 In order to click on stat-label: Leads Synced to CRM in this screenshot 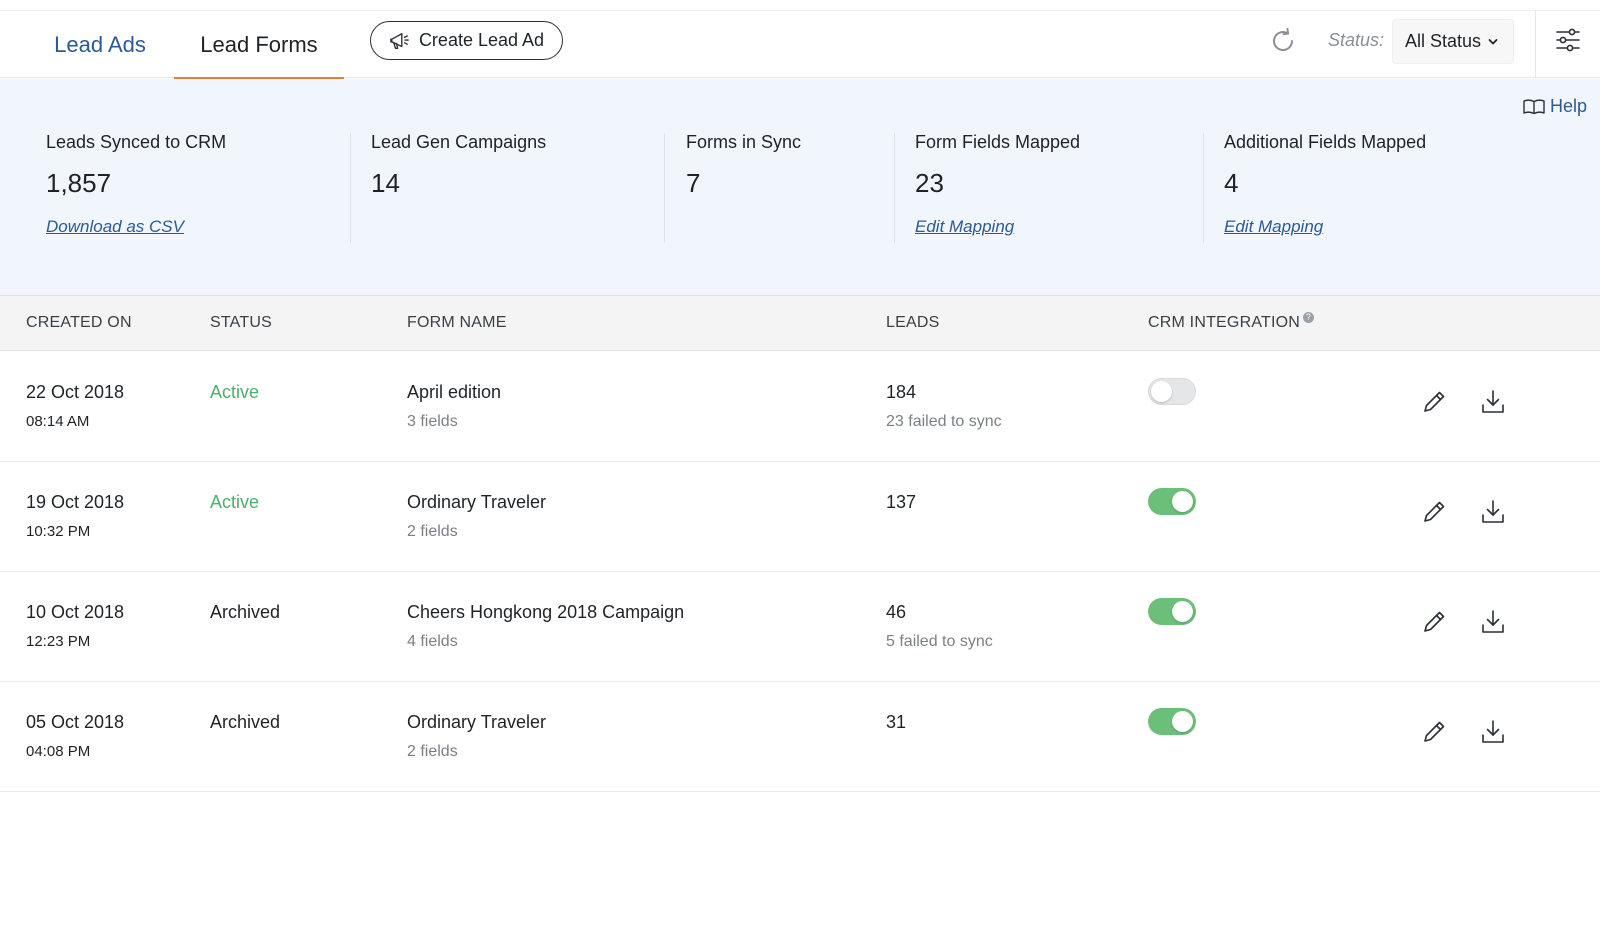, I will do `click(136, 142)`.